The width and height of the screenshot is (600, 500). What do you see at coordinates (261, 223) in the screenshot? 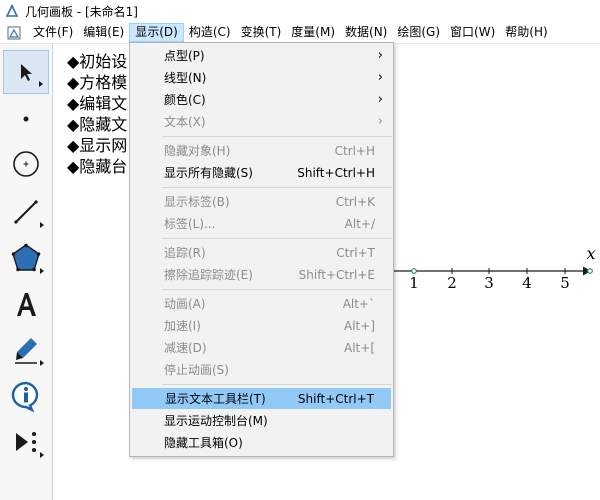
I see `menu-item-label-edit: 标签(L)... Alt+/` at bounding box center [261, 223].